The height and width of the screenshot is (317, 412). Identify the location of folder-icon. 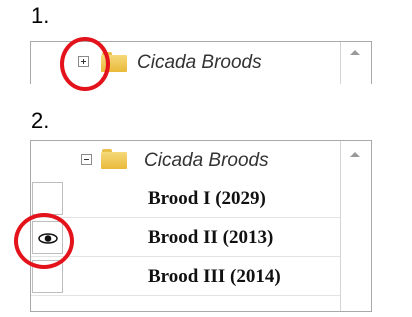
(114, 159).